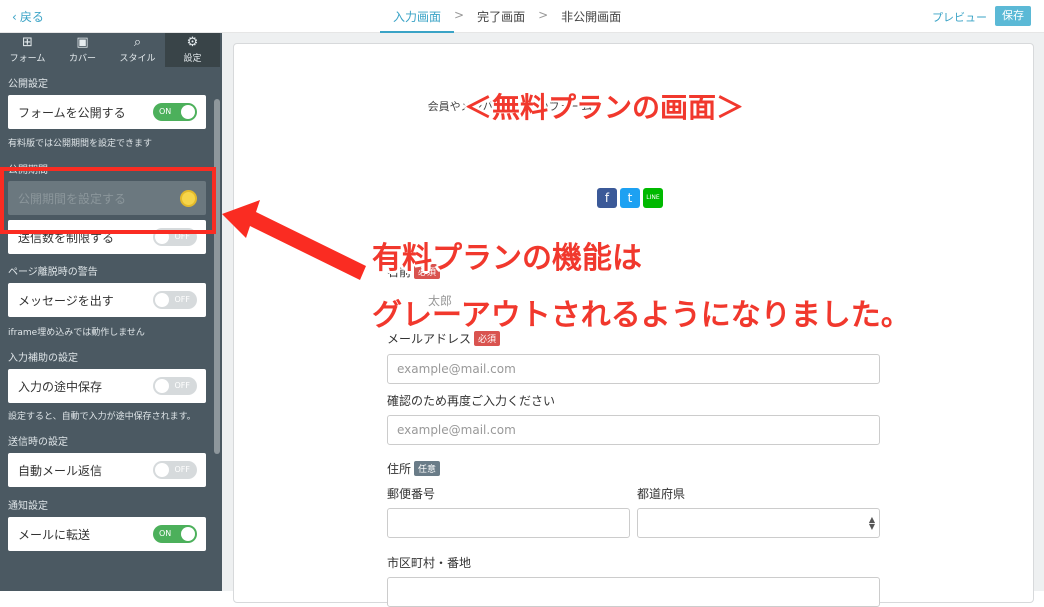 The width and height of the screenshot is (1044, 607). What do you see at coordinates (427, 468) in the screenshot?
I see `optional-badge: 任意` at bounding box center [427, 468].